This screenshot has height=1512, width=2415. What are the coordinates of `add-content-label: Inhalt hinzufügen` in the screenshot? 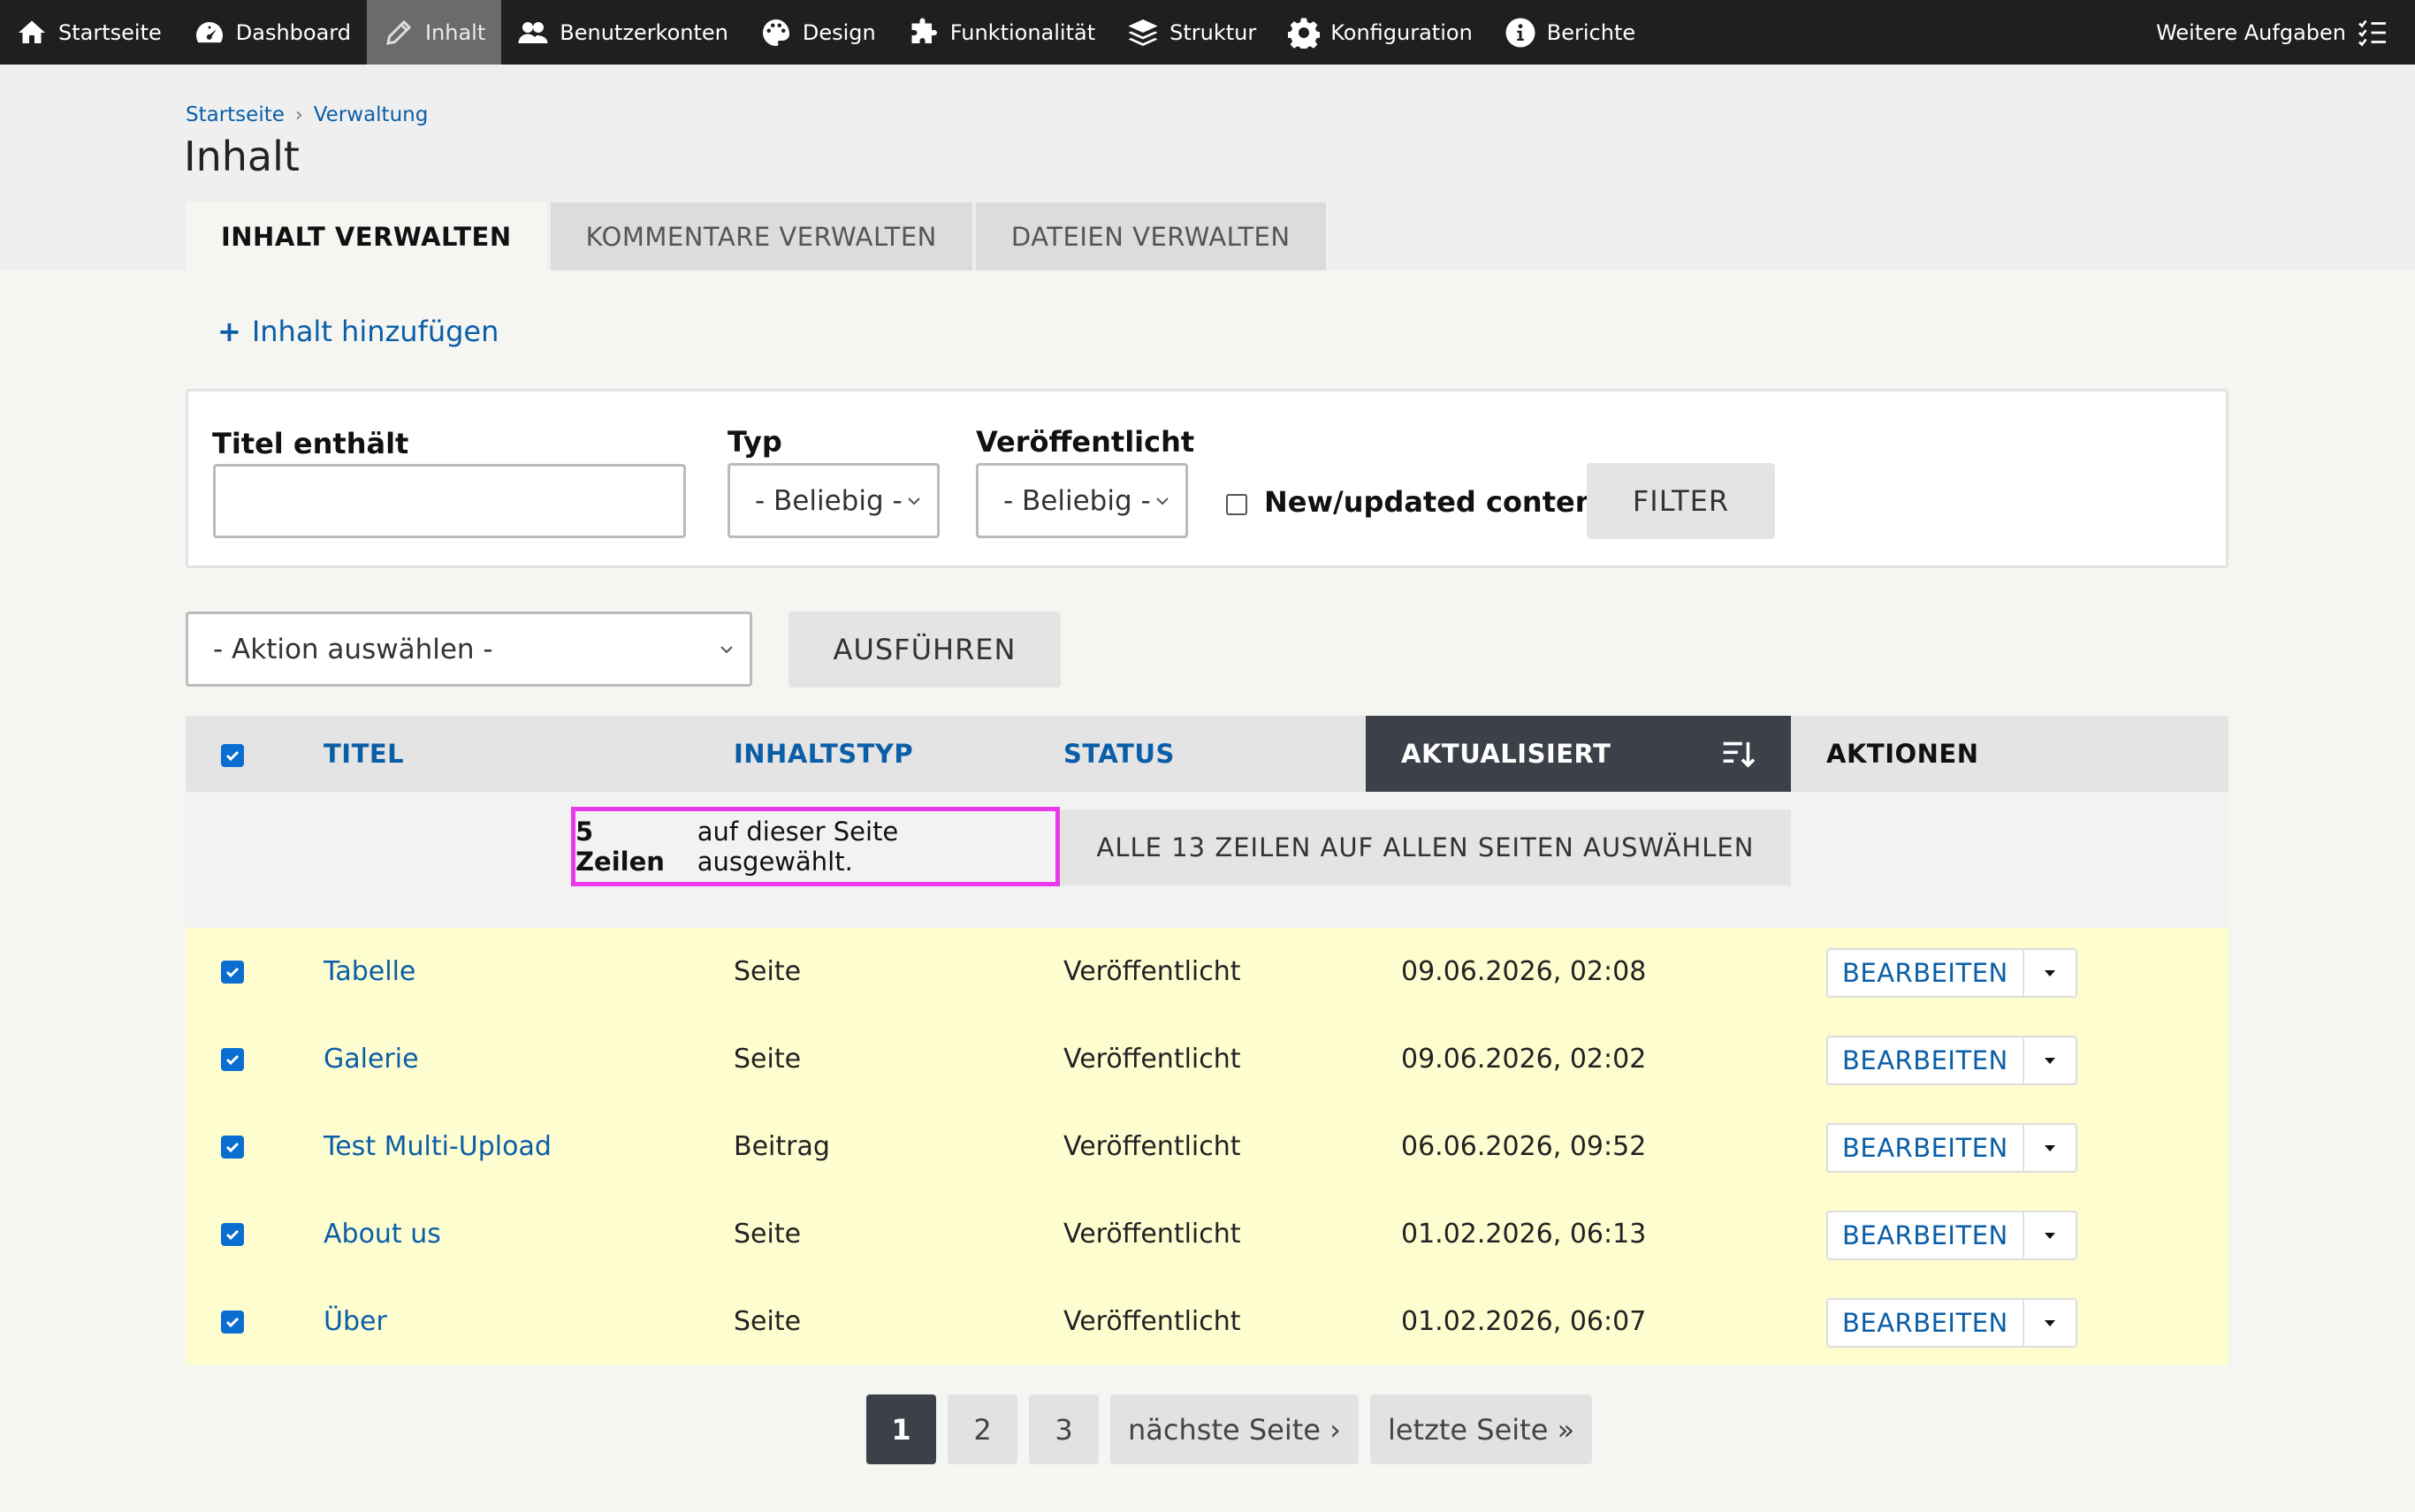 It's located at (375, 331).